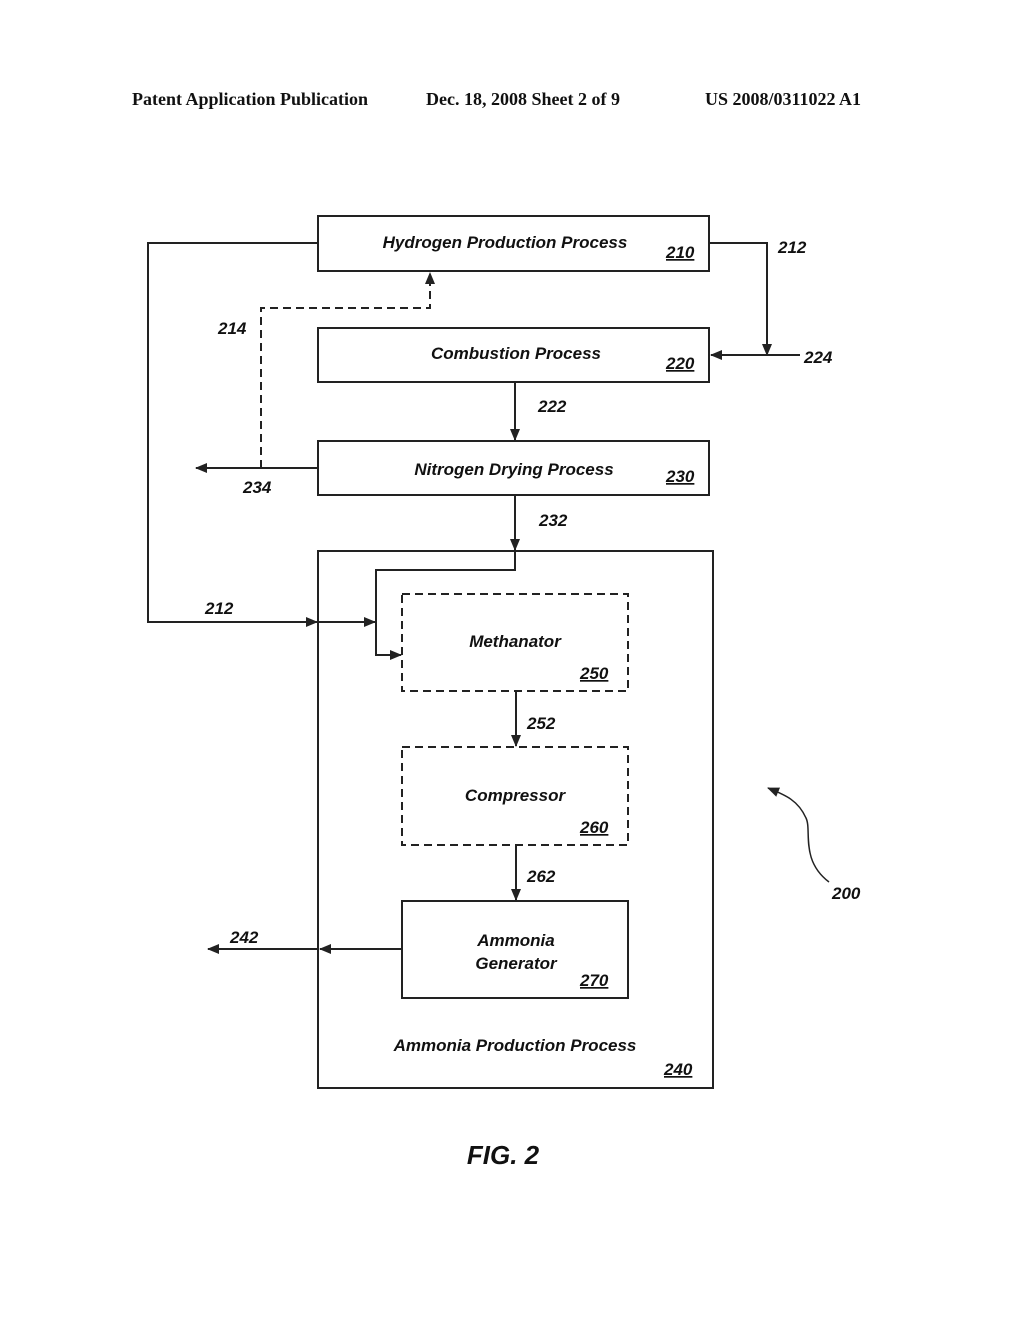  I want to click on stream-234-label: 234, so click(257, 487).